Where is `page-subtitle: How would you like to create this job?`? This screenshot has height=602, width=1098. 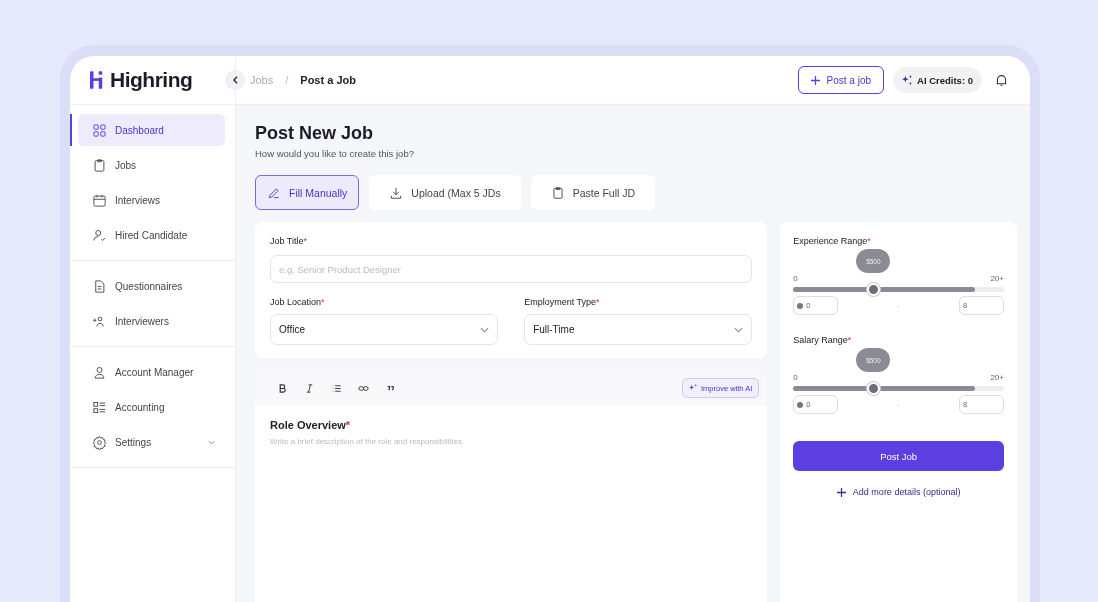 page-subtitle: How would you like to create this job? is located at coordinates (335, 153).